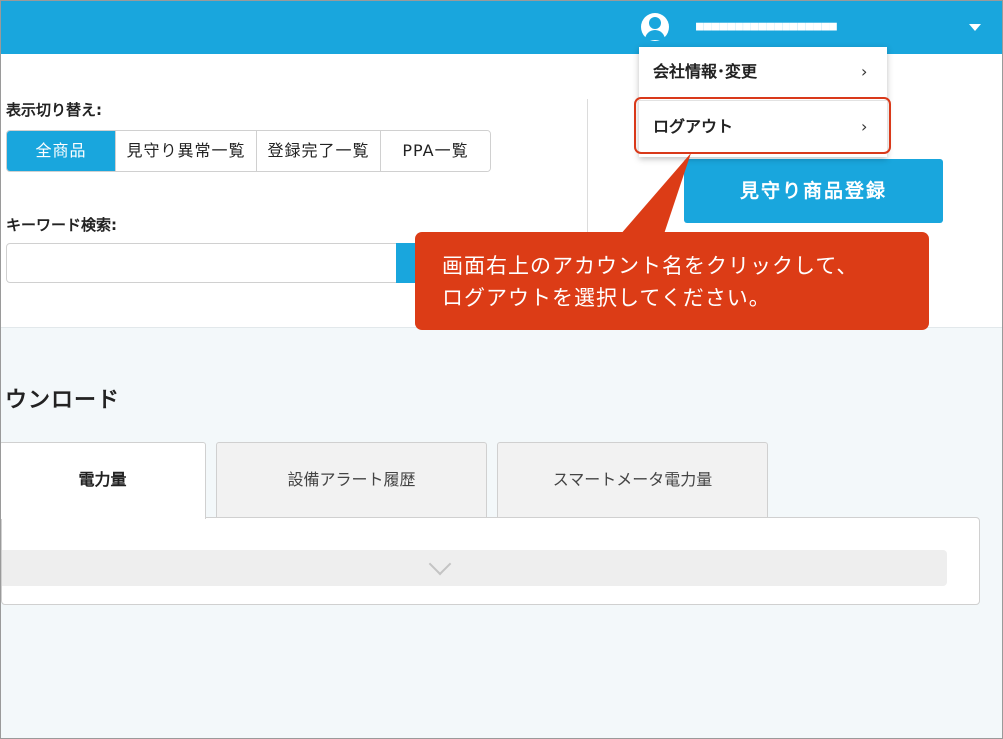  Describe the element at coordinates (766, 26) in the screenshot. I see `account-name: ■■■■■■■■■■■■■■■■■■` at that location.